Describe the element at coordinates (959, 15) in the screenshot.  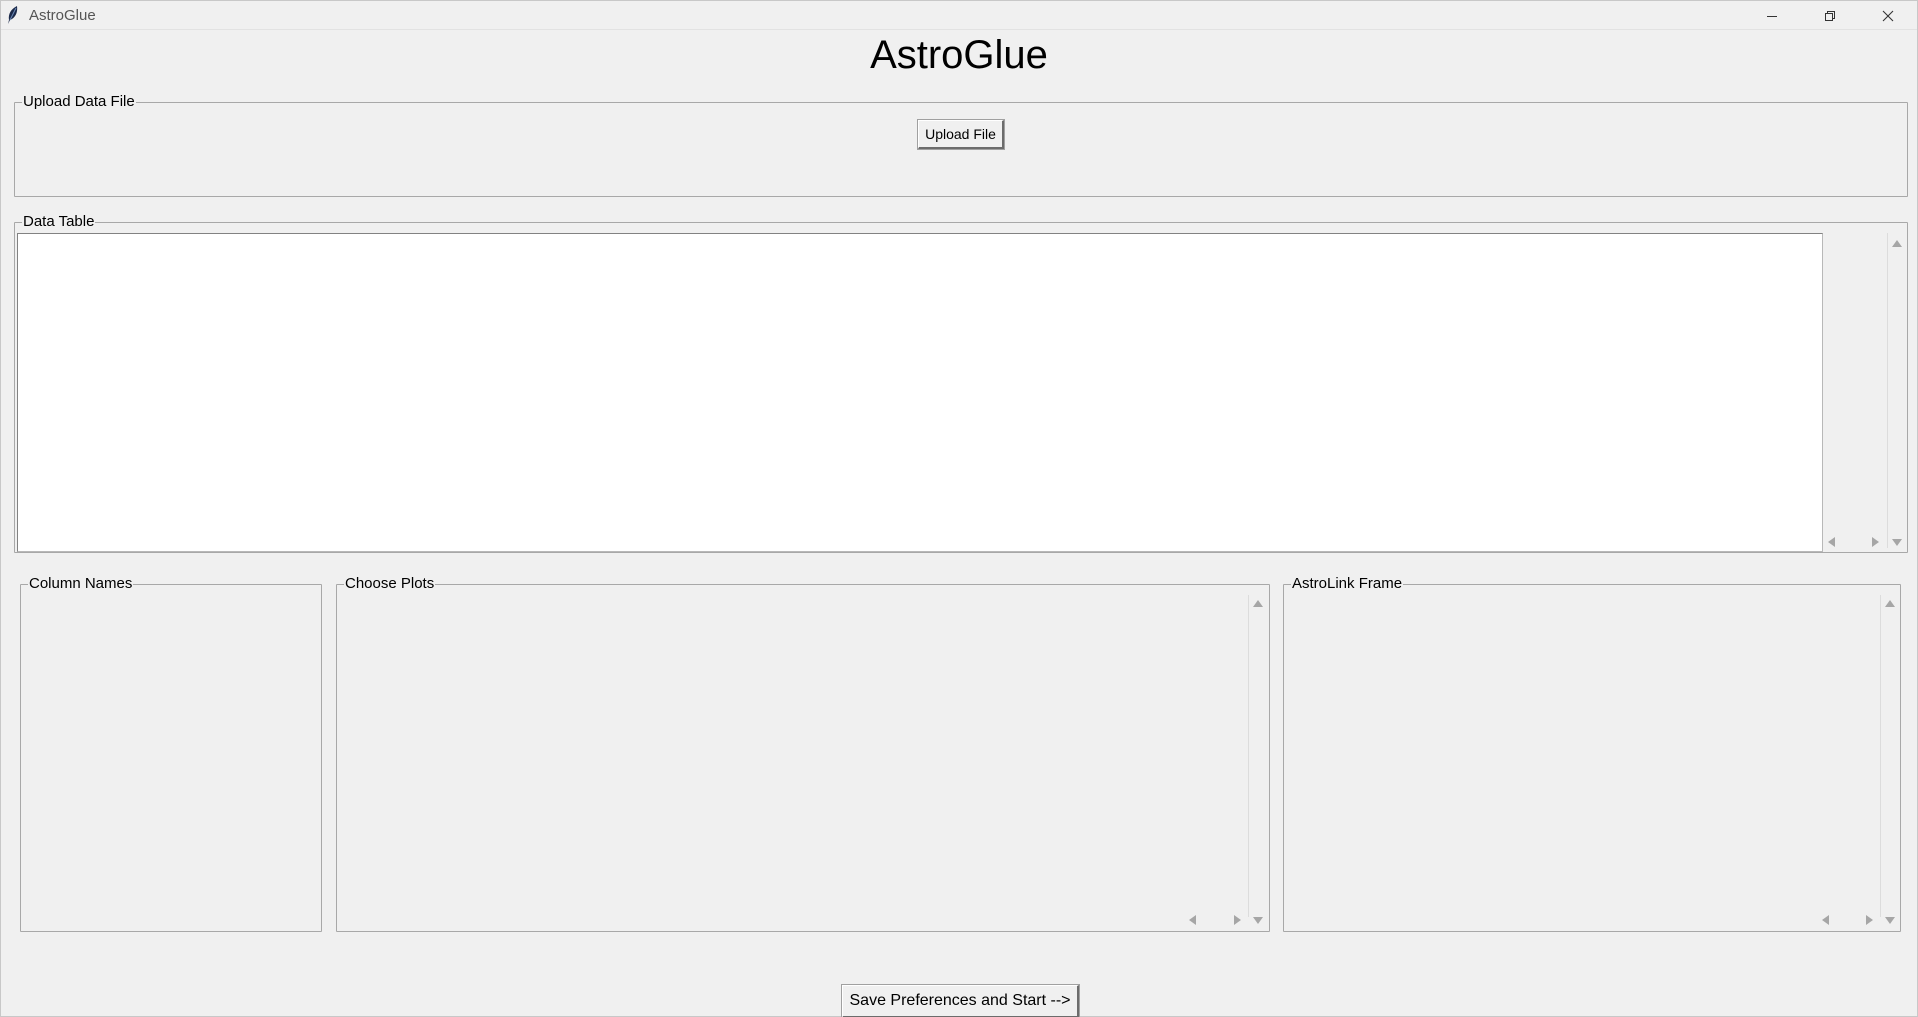
I see `title-bar: AstroGlue` at that location.